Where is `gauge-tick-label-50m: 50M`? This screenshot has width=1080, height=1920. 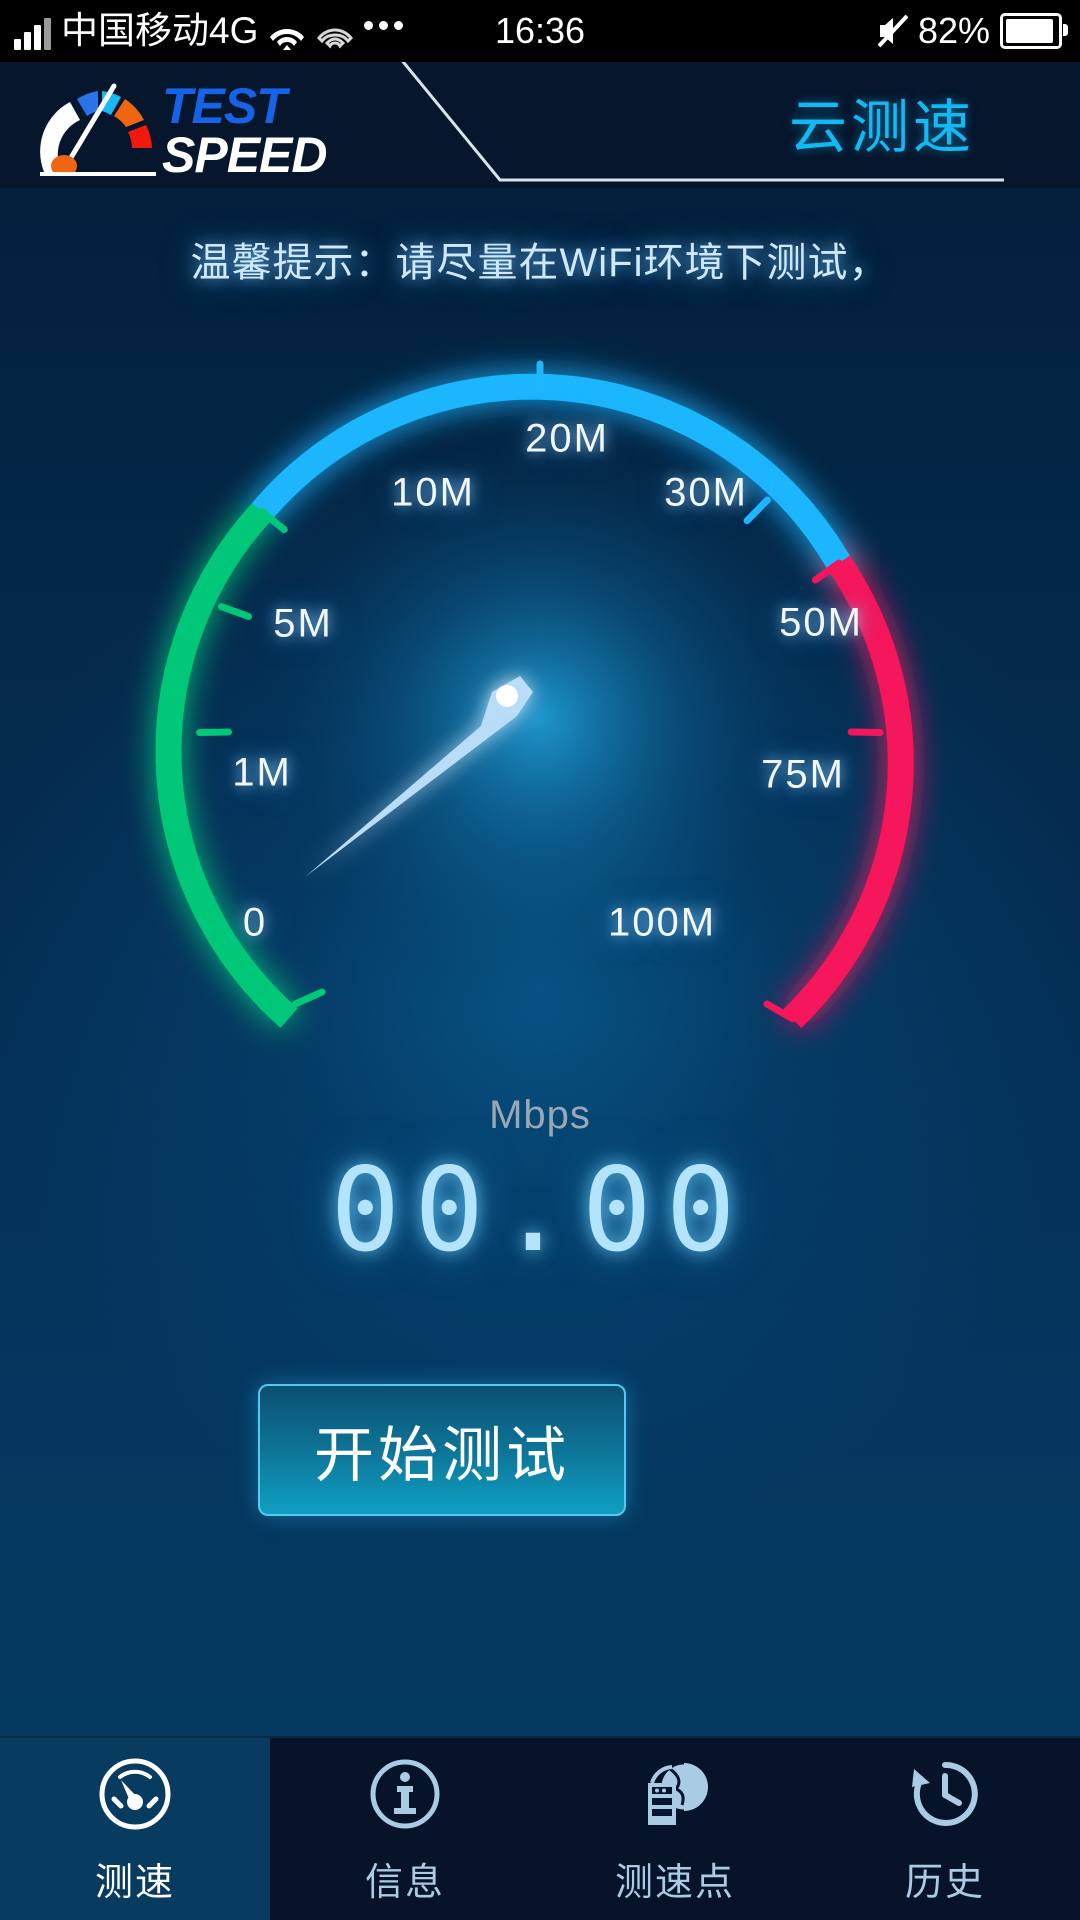
gauge-tick-label-50m: 50M is located at coordinates (821, 622).